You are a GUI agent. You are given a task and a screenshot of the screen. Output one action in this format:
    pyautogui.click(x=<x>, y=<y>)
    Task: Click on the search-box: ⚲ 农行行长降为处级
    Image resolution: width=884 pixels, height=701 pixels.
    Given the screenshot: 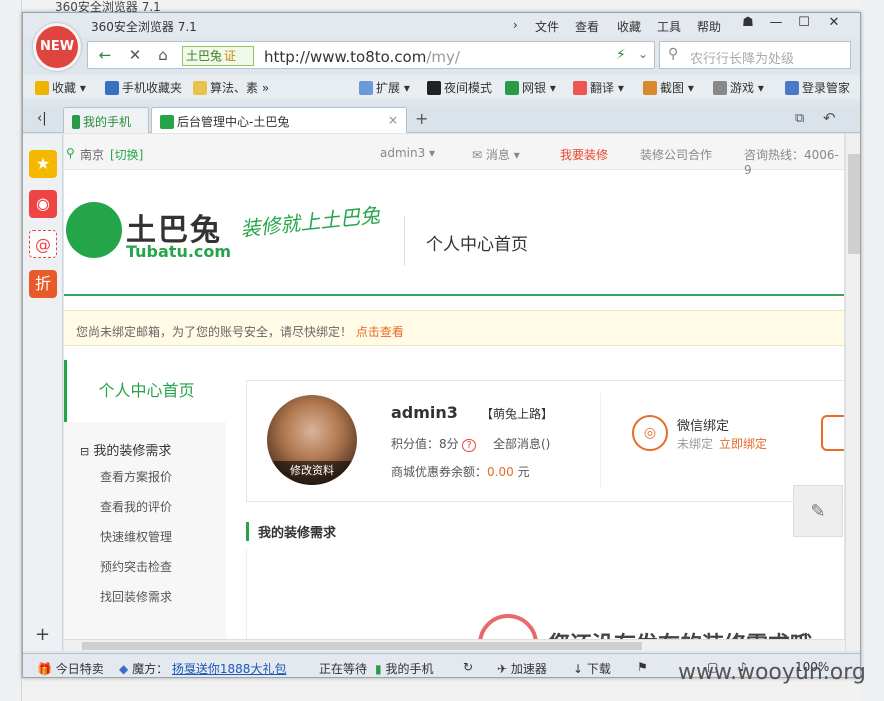 What is the action you would take?
    pyautogui.click(x=755, y=55)
    